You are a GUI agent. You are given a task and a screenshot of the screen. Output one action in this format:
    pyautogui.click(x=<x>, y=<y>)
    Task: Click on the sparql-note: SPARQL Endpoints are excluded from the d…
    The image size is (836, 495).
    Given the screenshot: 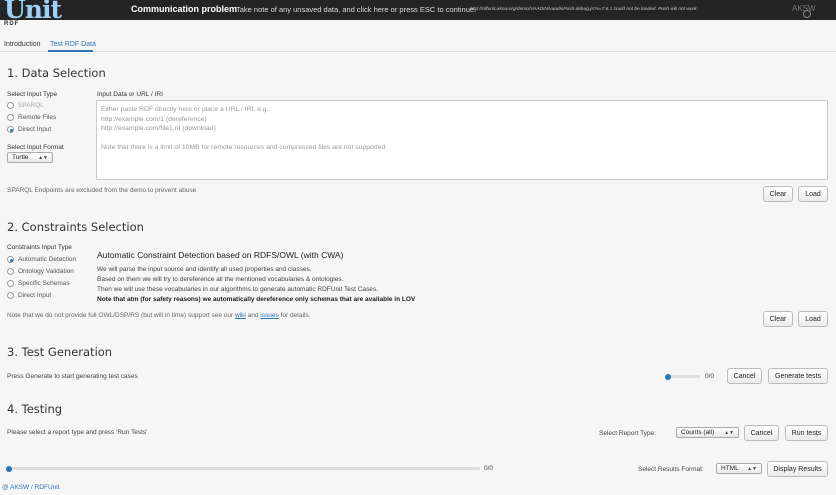 What is the action you would take?
    pyautogui.click(x=102, y=190)
    